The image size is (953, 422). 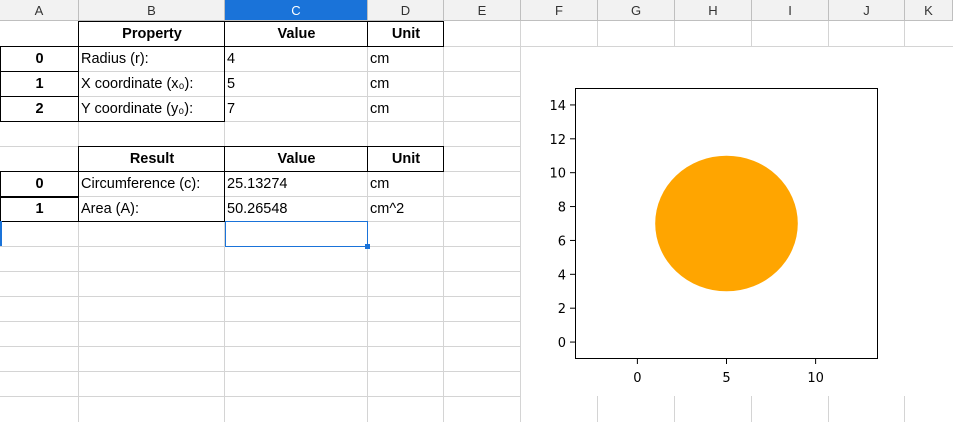 What do you see at coordinates (39, 108) in the screenshot?
I see `table1-row-index: 2` at bounding box center [39, 108].